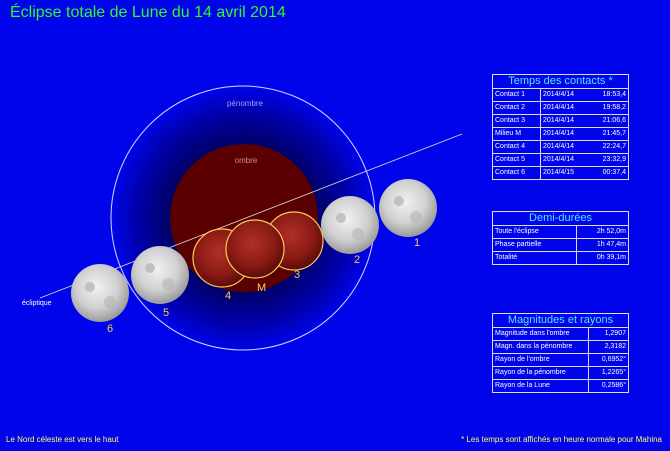 The width and height of the screenshot is (670, 451). What do you see at coordinates (611, 244) in the screenshot?
I see `duration-value: 1h 47,4m` at bounding box center [611, 244].